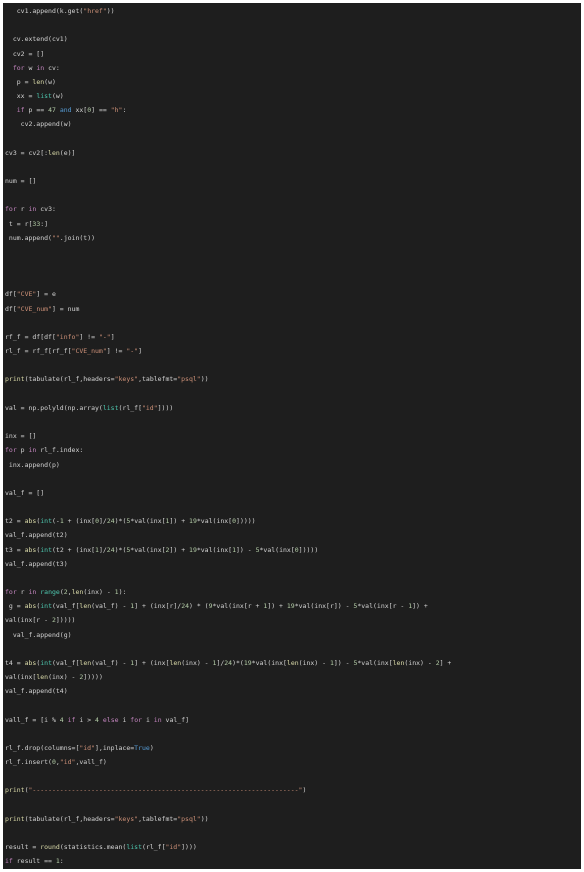 This screenshot has height=872, width=584. What do you see at coordinates (292, 465) in the screenshot?
I see `code-line: inx.append(p)` at bounding box center [292, 465].